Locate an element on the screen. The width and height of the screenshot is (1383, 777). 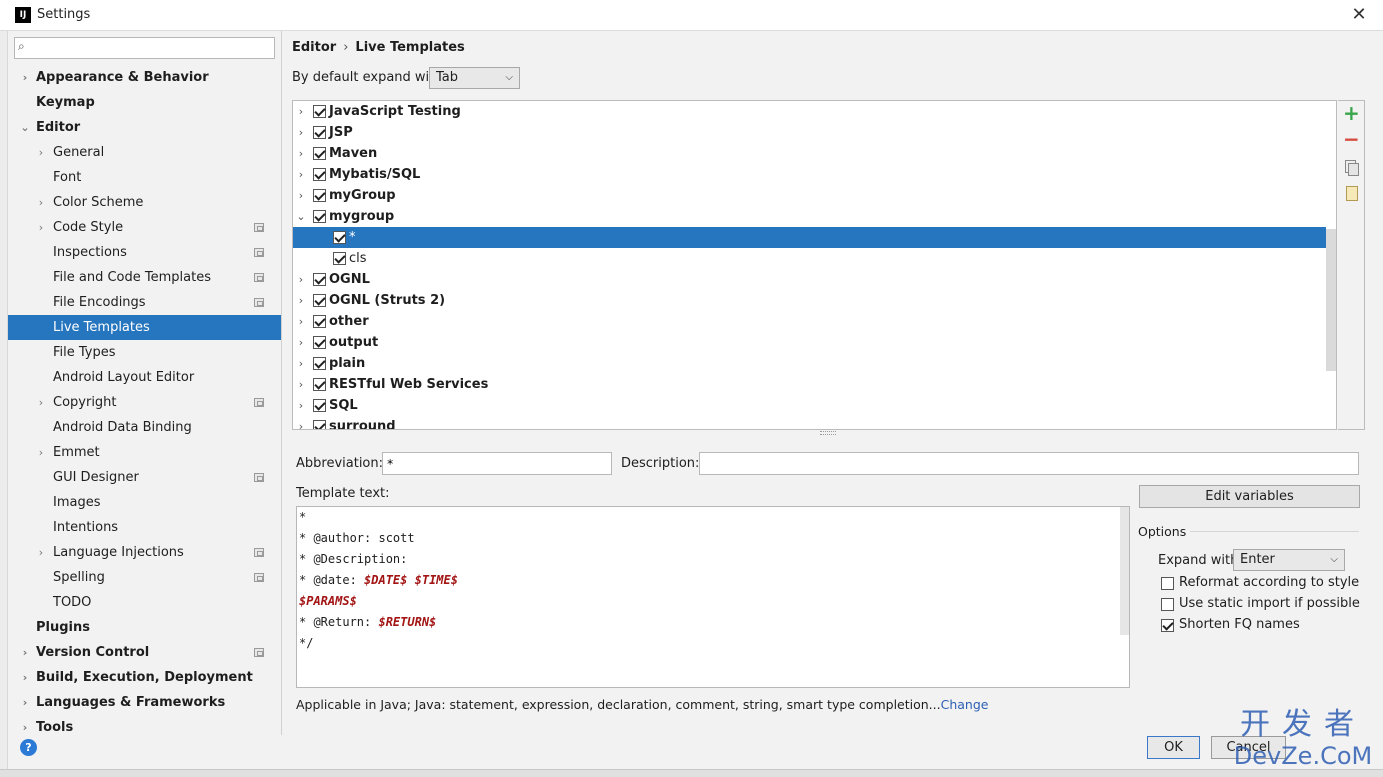
add-icon: + is located at coordinates (1351, 113).